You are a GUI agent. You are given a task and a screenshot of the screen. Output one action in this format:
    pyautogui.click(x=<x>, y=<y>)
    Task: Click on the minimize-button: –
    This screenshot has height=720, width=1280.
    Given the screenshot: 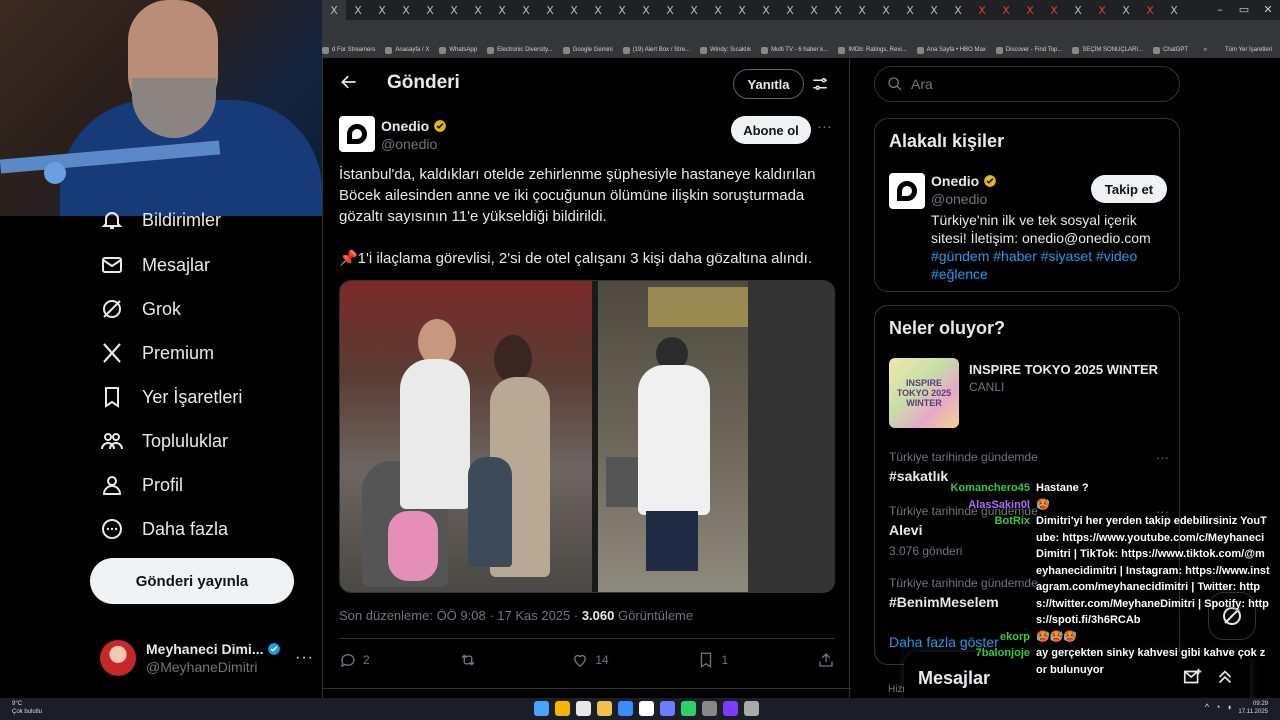 What is the action you would take?
    pyautogui.click(x=1220, y=10)
    